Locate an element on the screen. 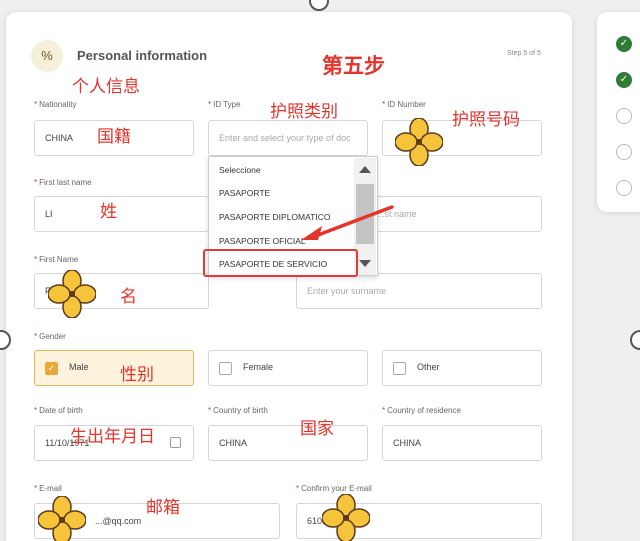 This screenshot has height=541, width=640. annotation-id-type: 护照类别 is located at coordinates (304, 112).